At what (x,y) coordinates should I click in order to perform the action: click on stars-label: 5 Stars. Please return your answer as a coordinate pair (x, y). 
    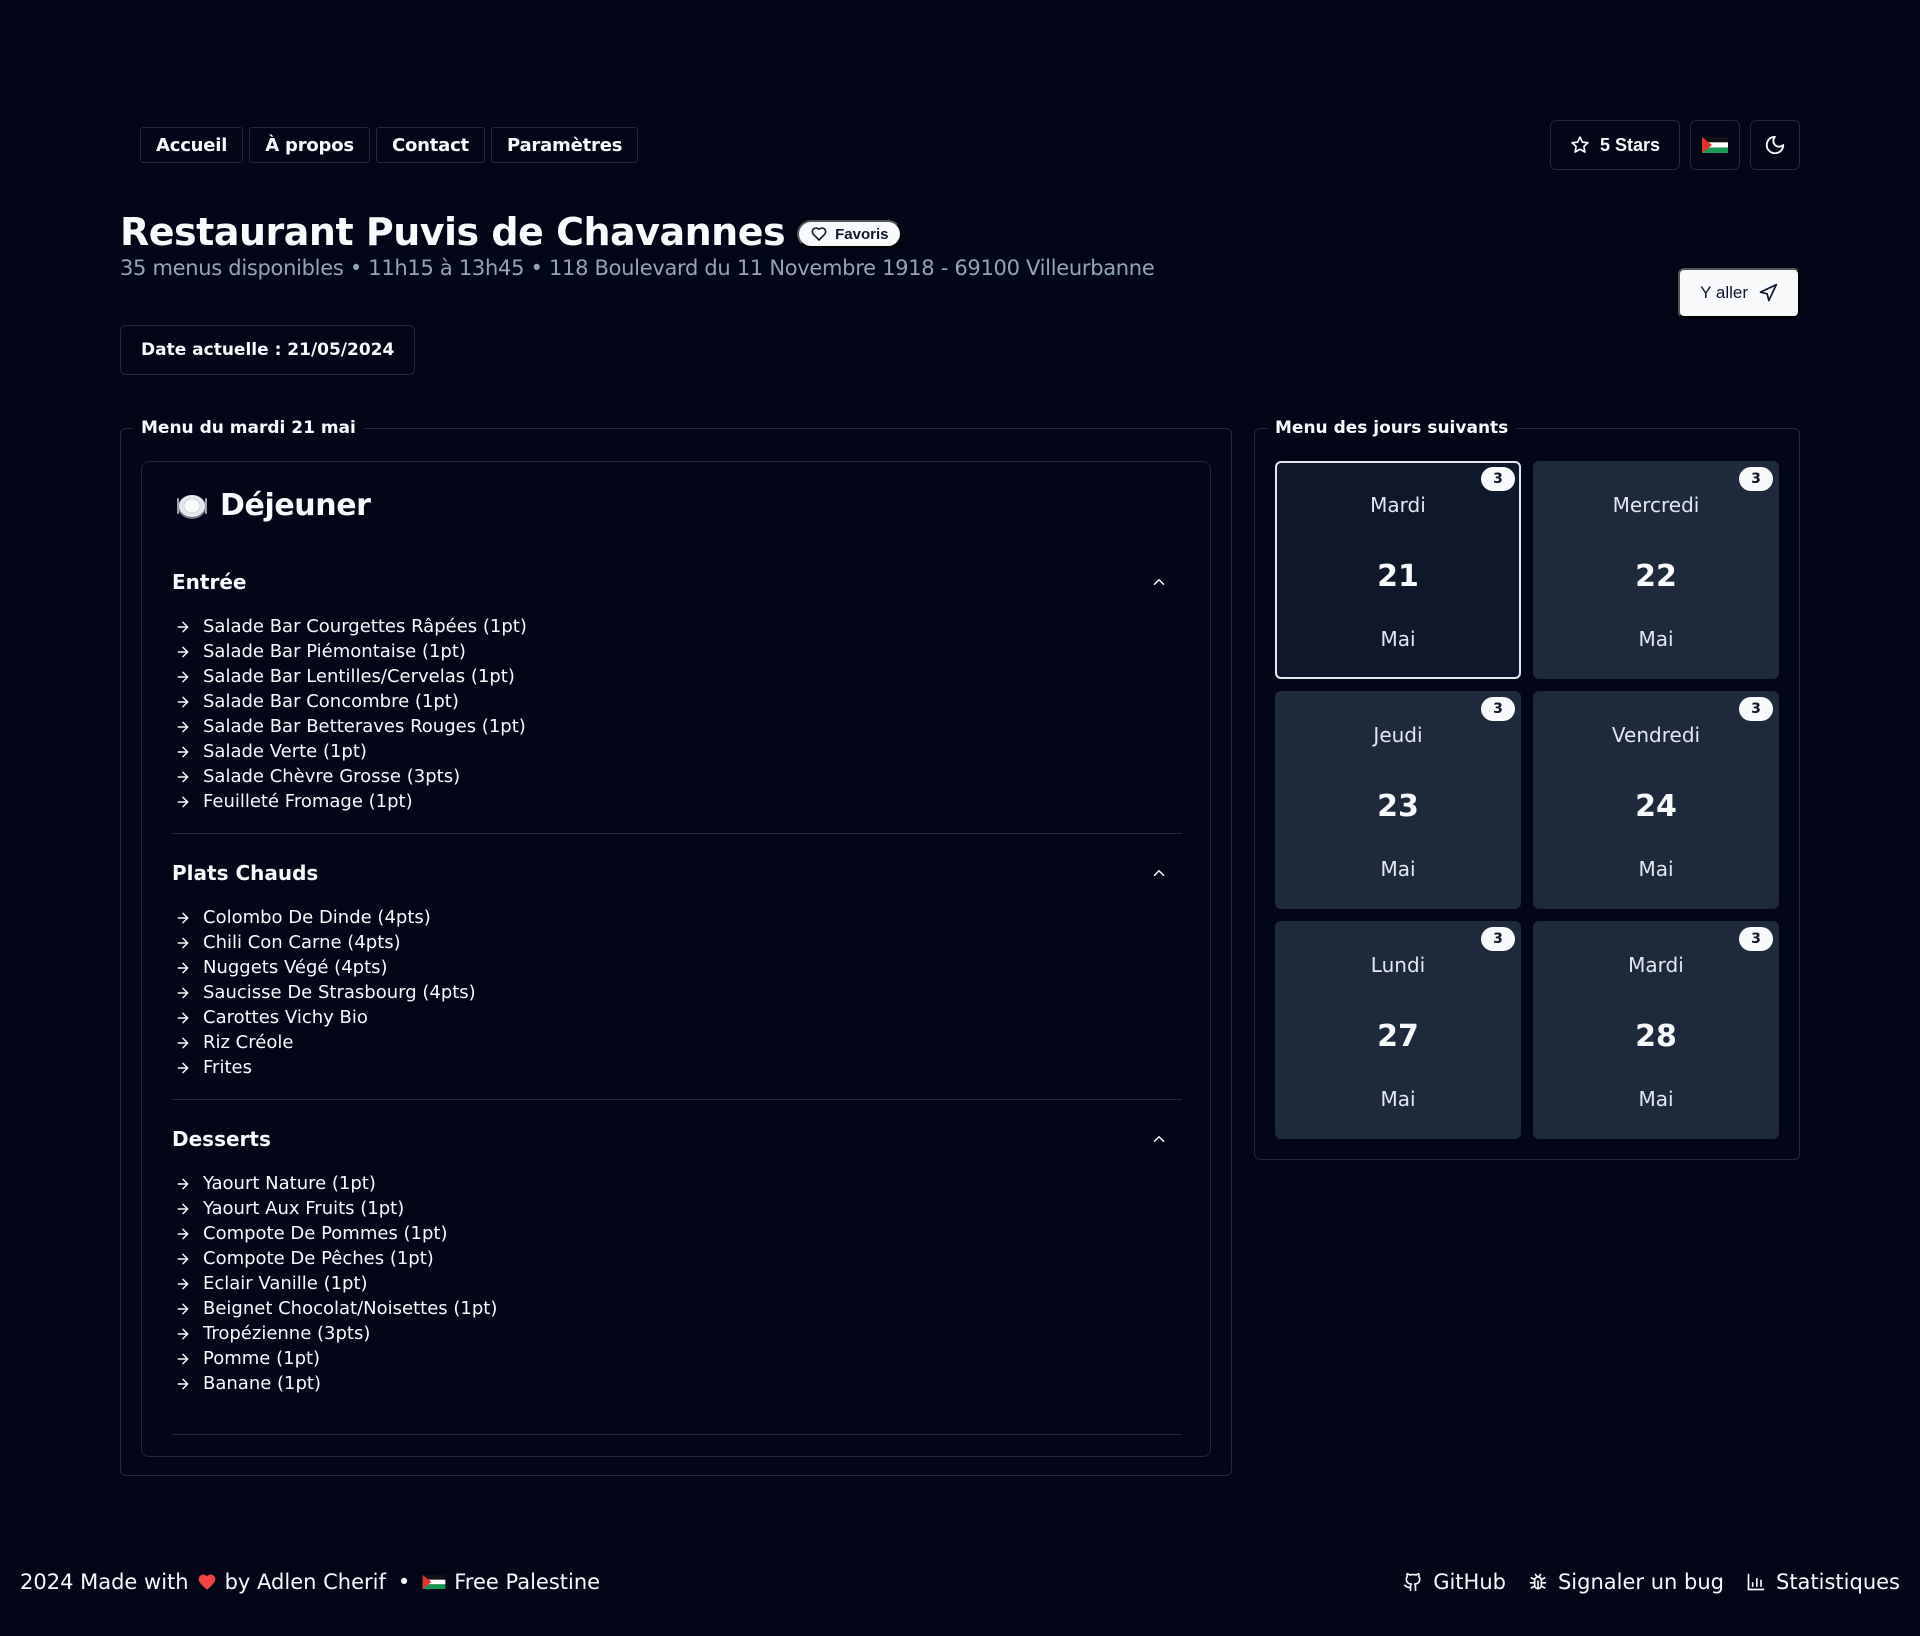
    Looking at the image, I should click on (1629, 144).